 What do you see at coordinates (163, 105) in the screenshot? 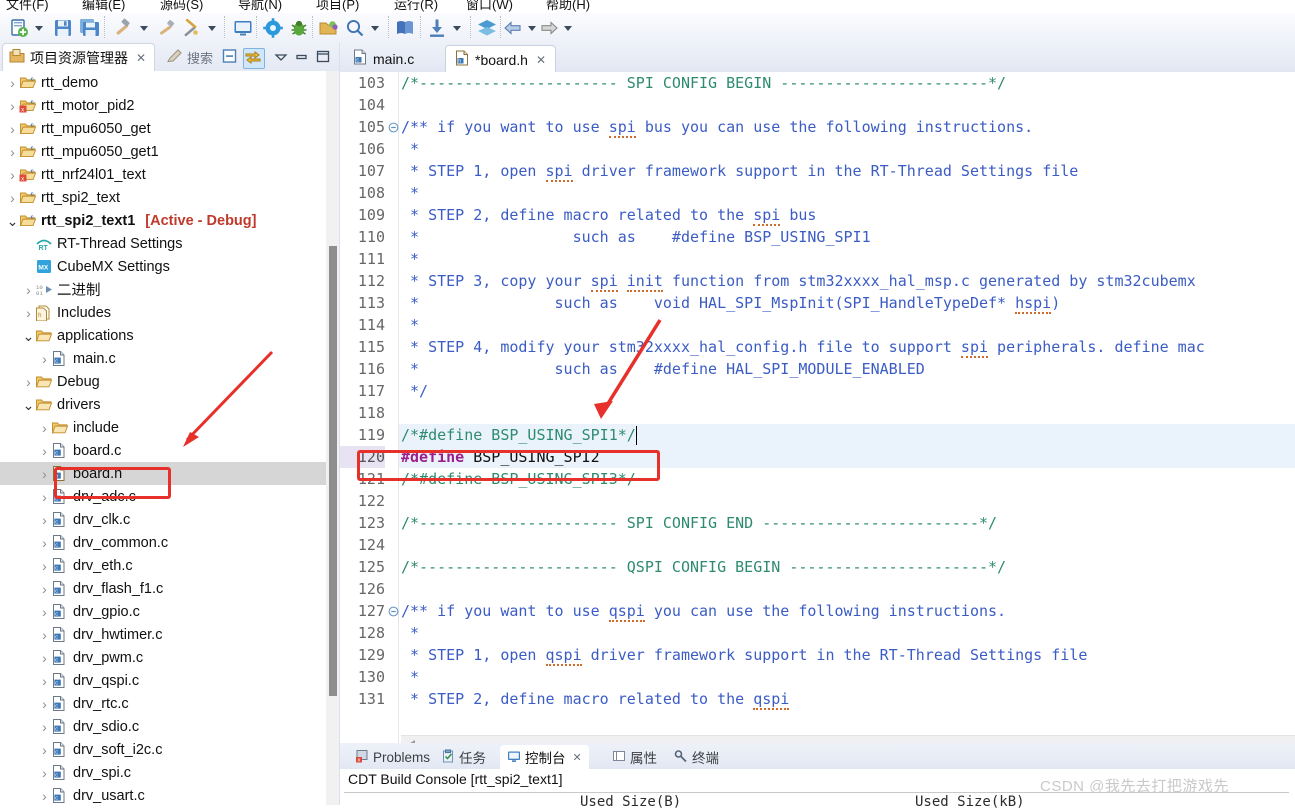
I see `tree-item-rtt-motor-pid2: › c x rtt_motor_pid2` at bounding box center [163, 105].